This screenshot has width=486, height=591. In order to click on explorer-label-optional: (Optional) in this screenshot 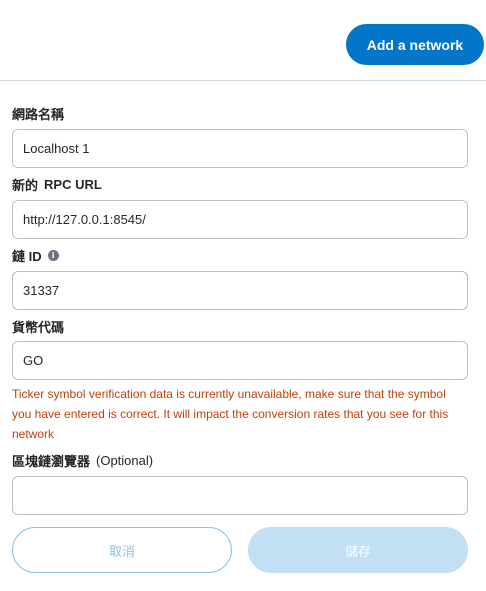, I will do `click(125, 460)`.